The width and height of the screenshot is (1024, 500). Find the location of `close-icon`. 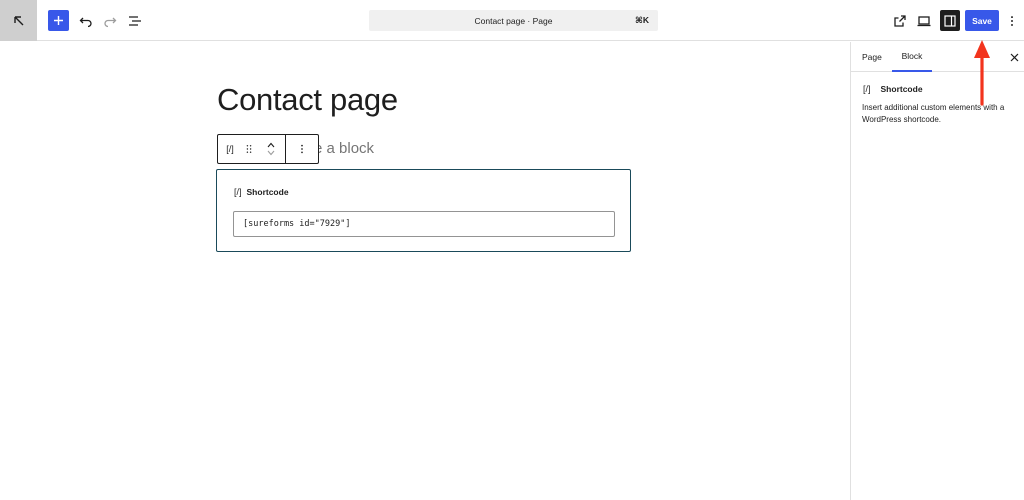

close-icon is located at coordinates (1014, 57).